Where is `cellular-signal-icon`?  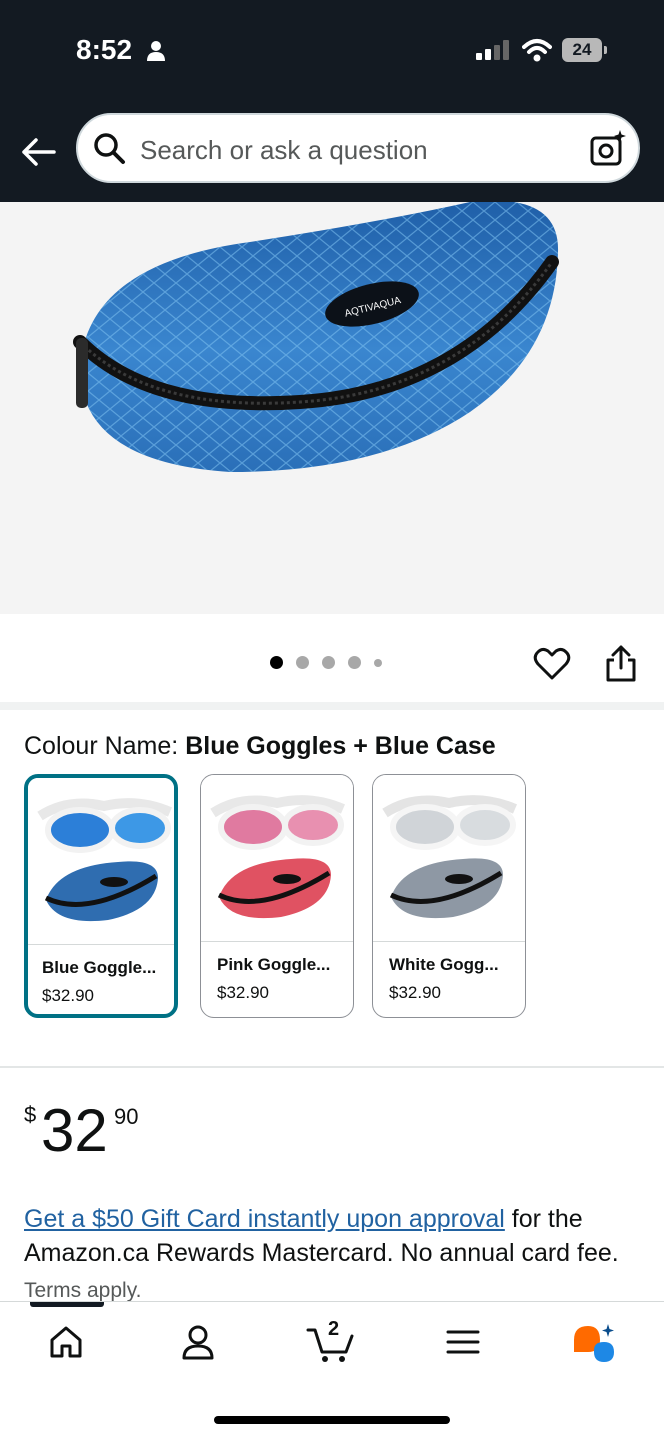
cellular-signal-icon is located at coordinates (492, 50).